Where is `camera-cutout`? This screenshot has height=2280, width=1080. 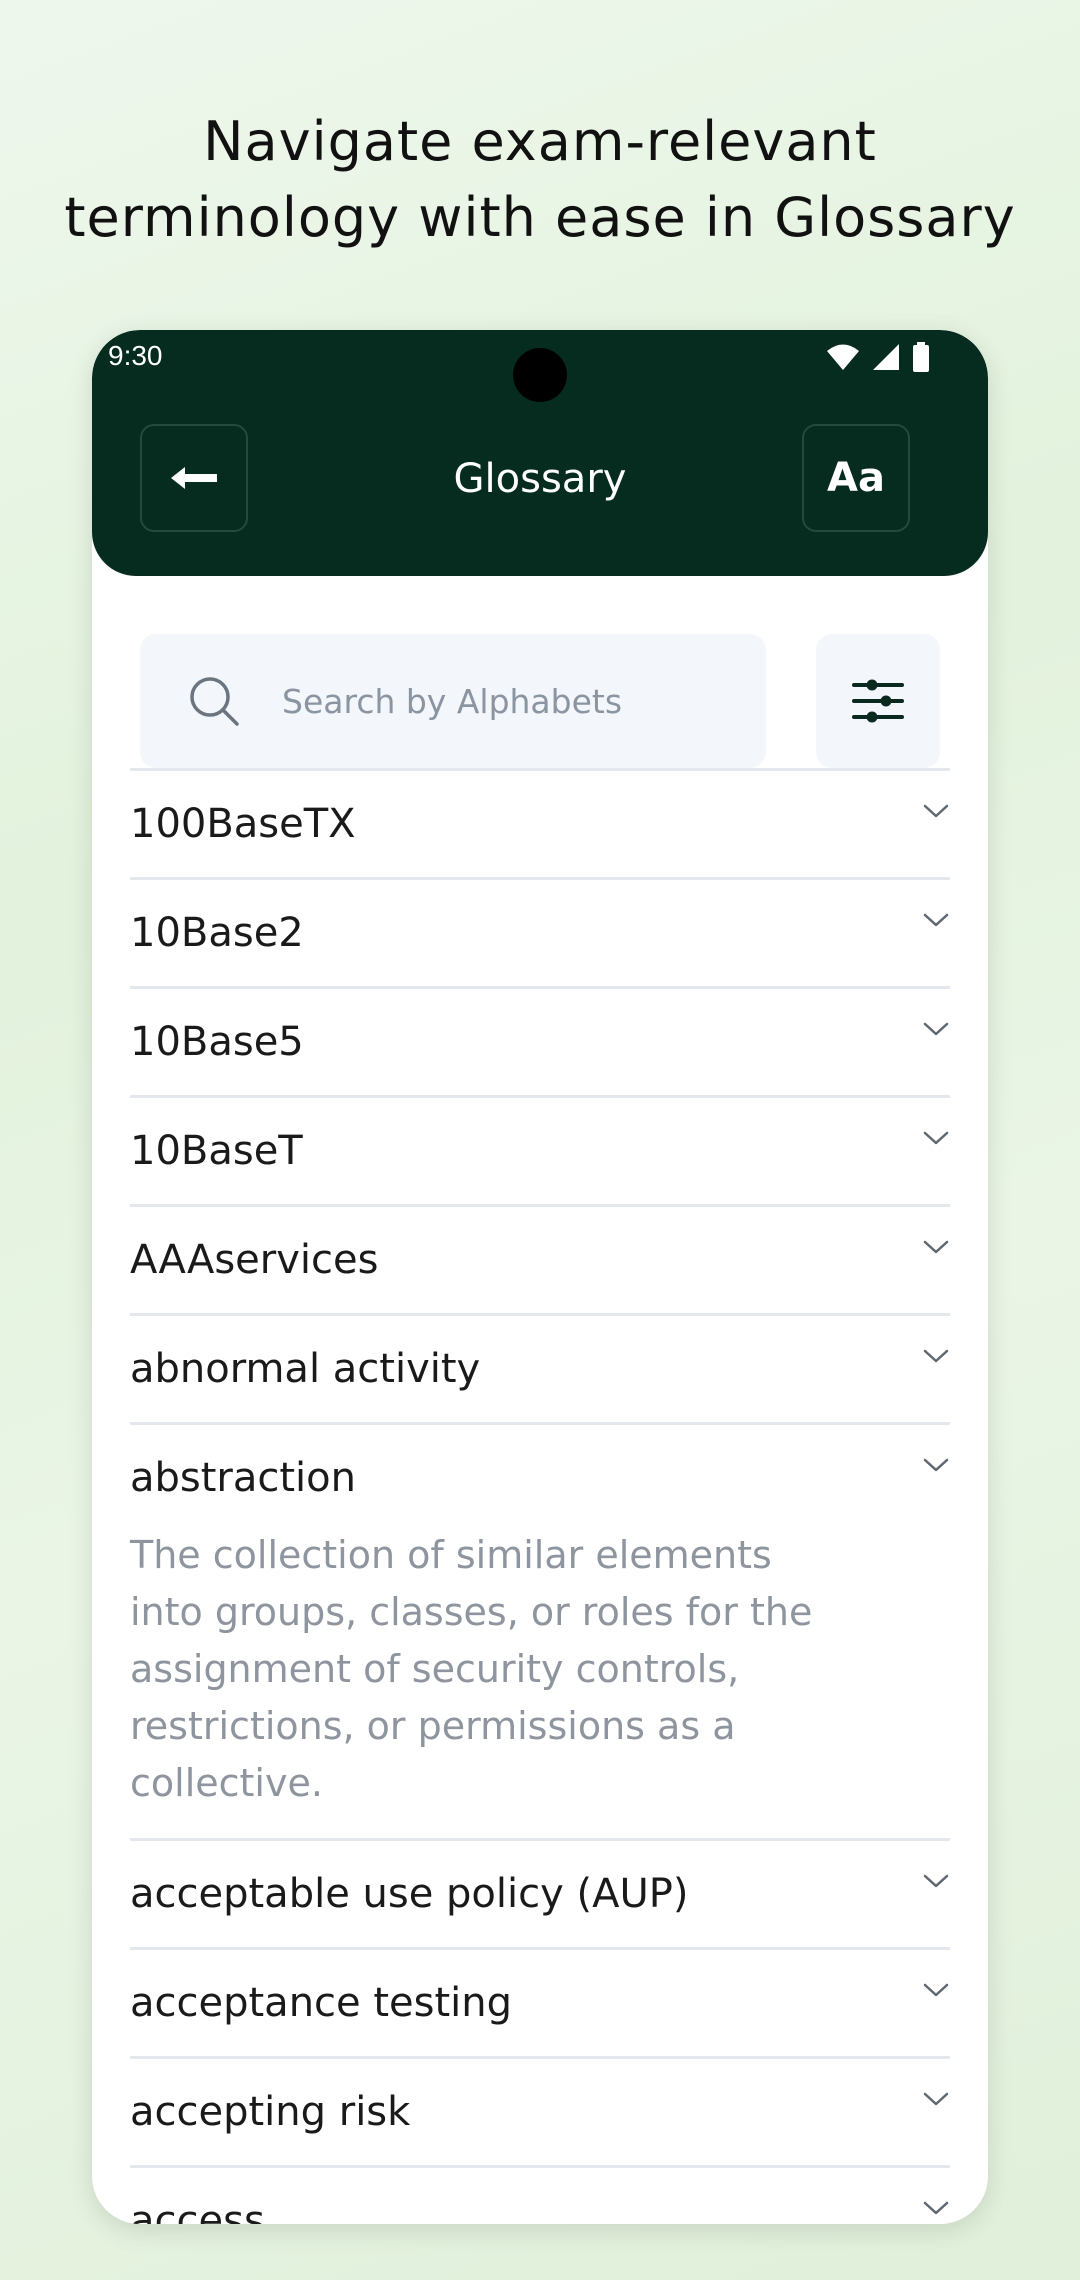
camera-cutout is located at coordinates (540, 375).